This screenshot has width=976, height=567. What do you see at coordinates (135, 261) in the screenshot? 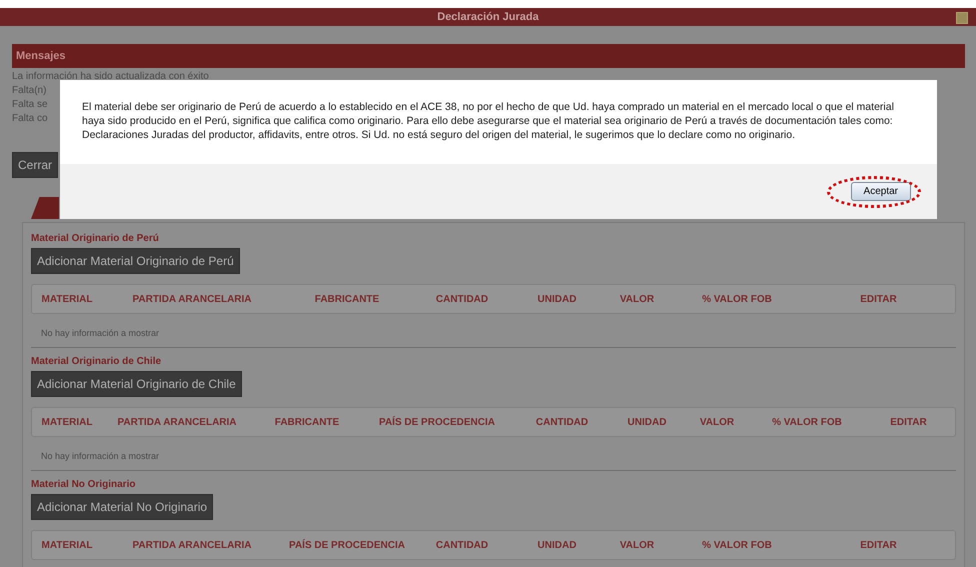
I see `add-material-button: Adicionar Material Originario de Perú` at bounding box center [135, 261].